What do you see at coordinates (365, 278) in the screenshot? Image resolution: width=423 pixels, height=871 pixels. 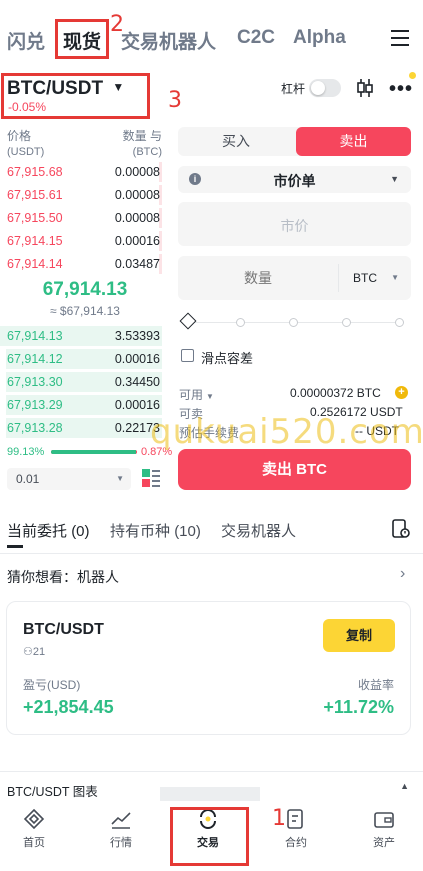 I see `quantity-unit: BTC` at bounding box center [365, 278].